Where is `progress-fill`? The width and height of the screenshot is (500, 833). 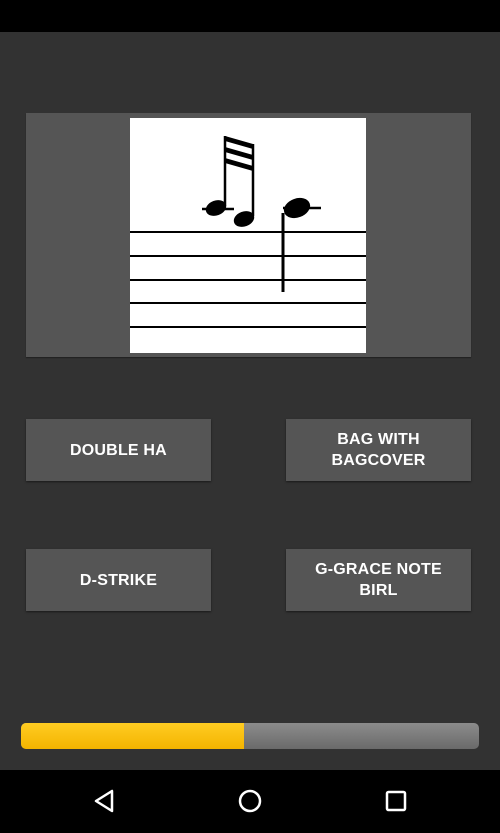
progress-fill is located at coordinates (133, 736).